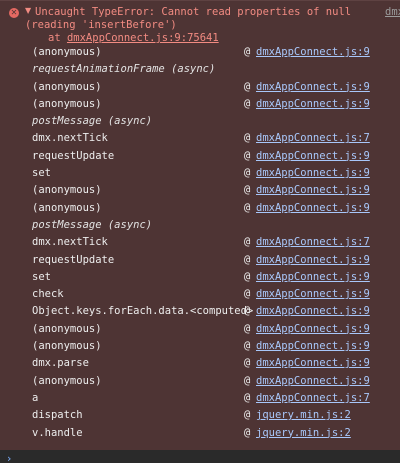  I want to click on stack-frame-function: dmx.parse, so click(60, 363).